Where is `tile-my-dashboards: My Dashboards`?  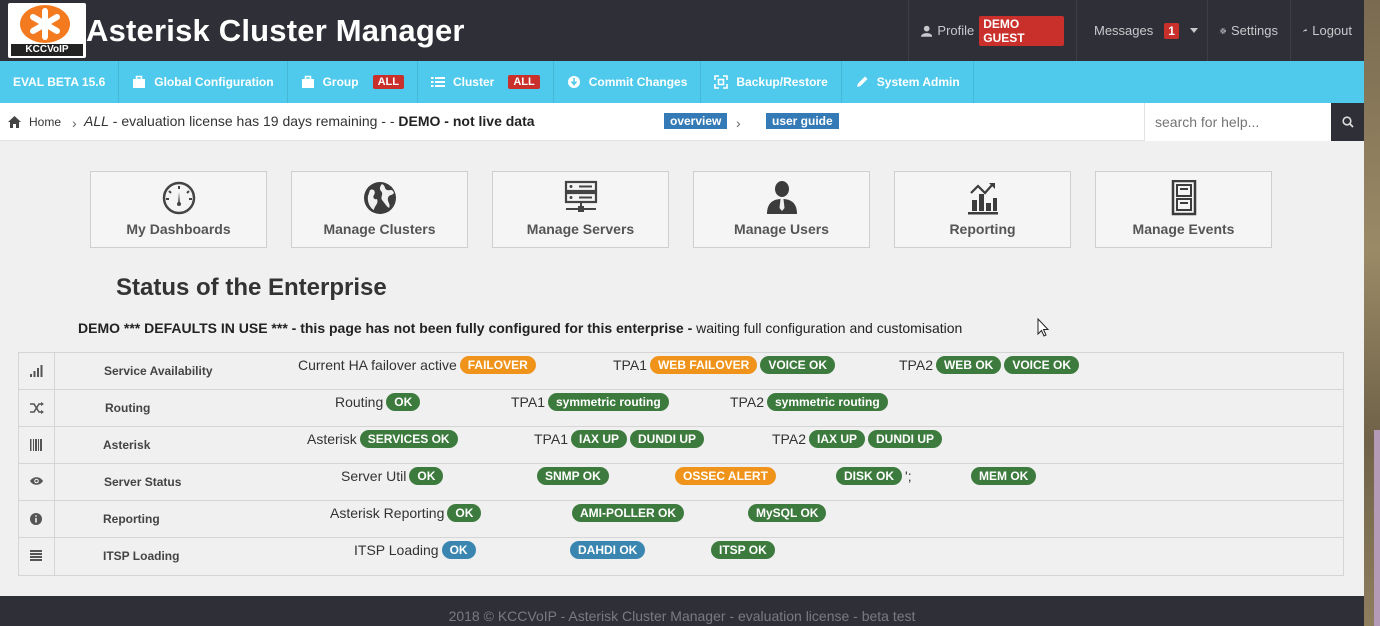
tile-my-dashboards: My Dashboards is located at coordinates (178, 209).